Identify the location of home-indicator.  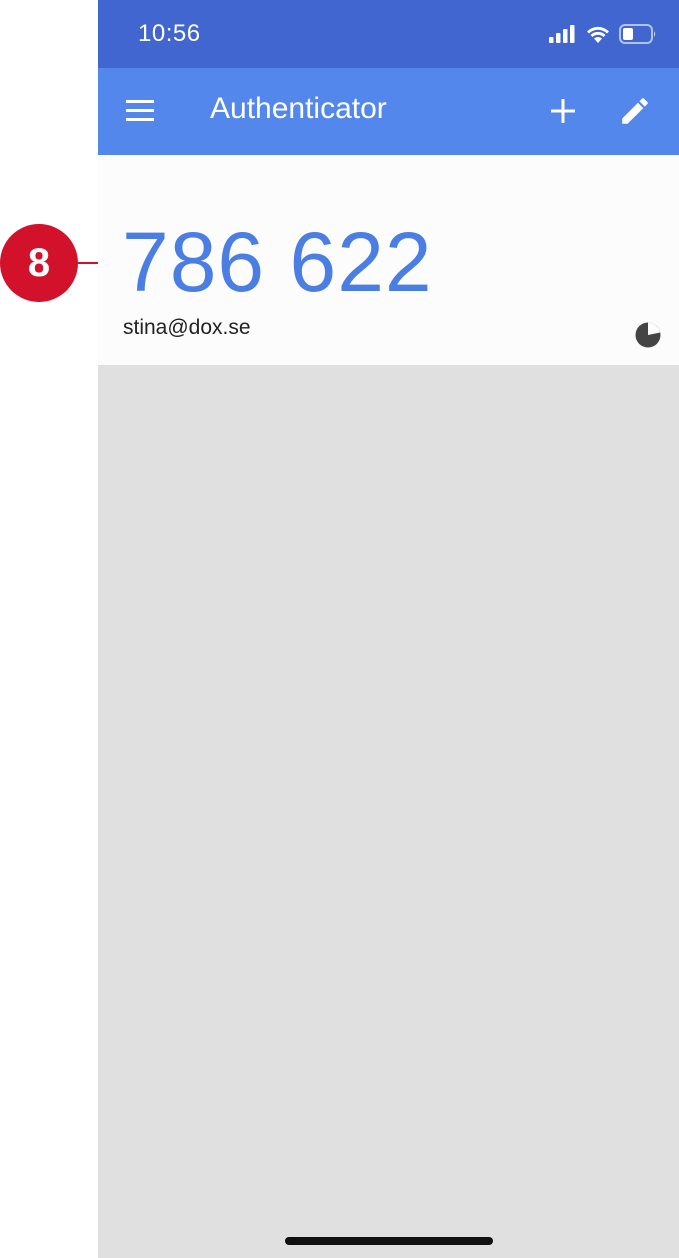
(389, 1241).